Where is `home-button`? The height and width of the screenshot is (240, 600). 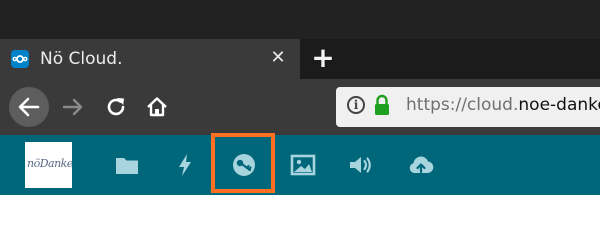 home-button is located at coordinates (157, 107).